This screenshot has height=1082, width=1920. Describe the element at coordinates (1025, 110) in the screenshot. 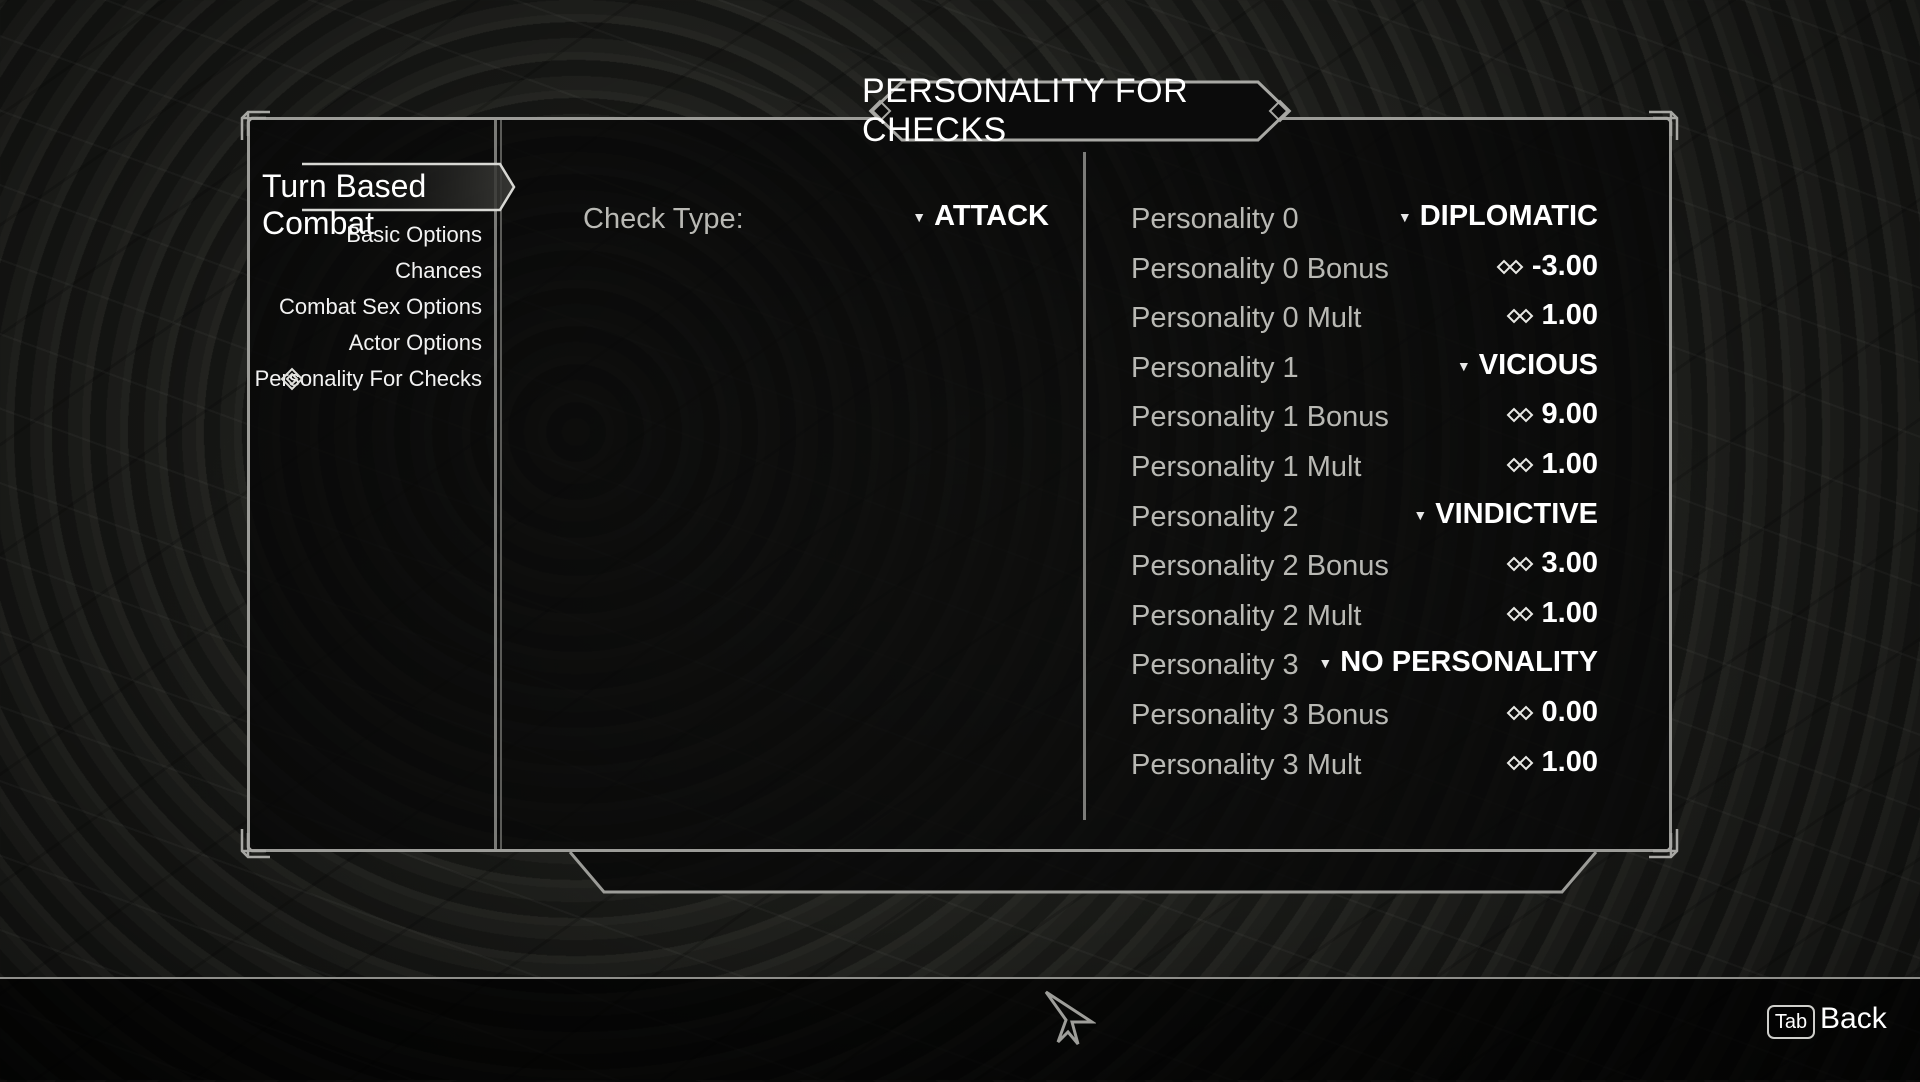

I see `page-title: PERSONALITY FOR CHECKS` at that location.